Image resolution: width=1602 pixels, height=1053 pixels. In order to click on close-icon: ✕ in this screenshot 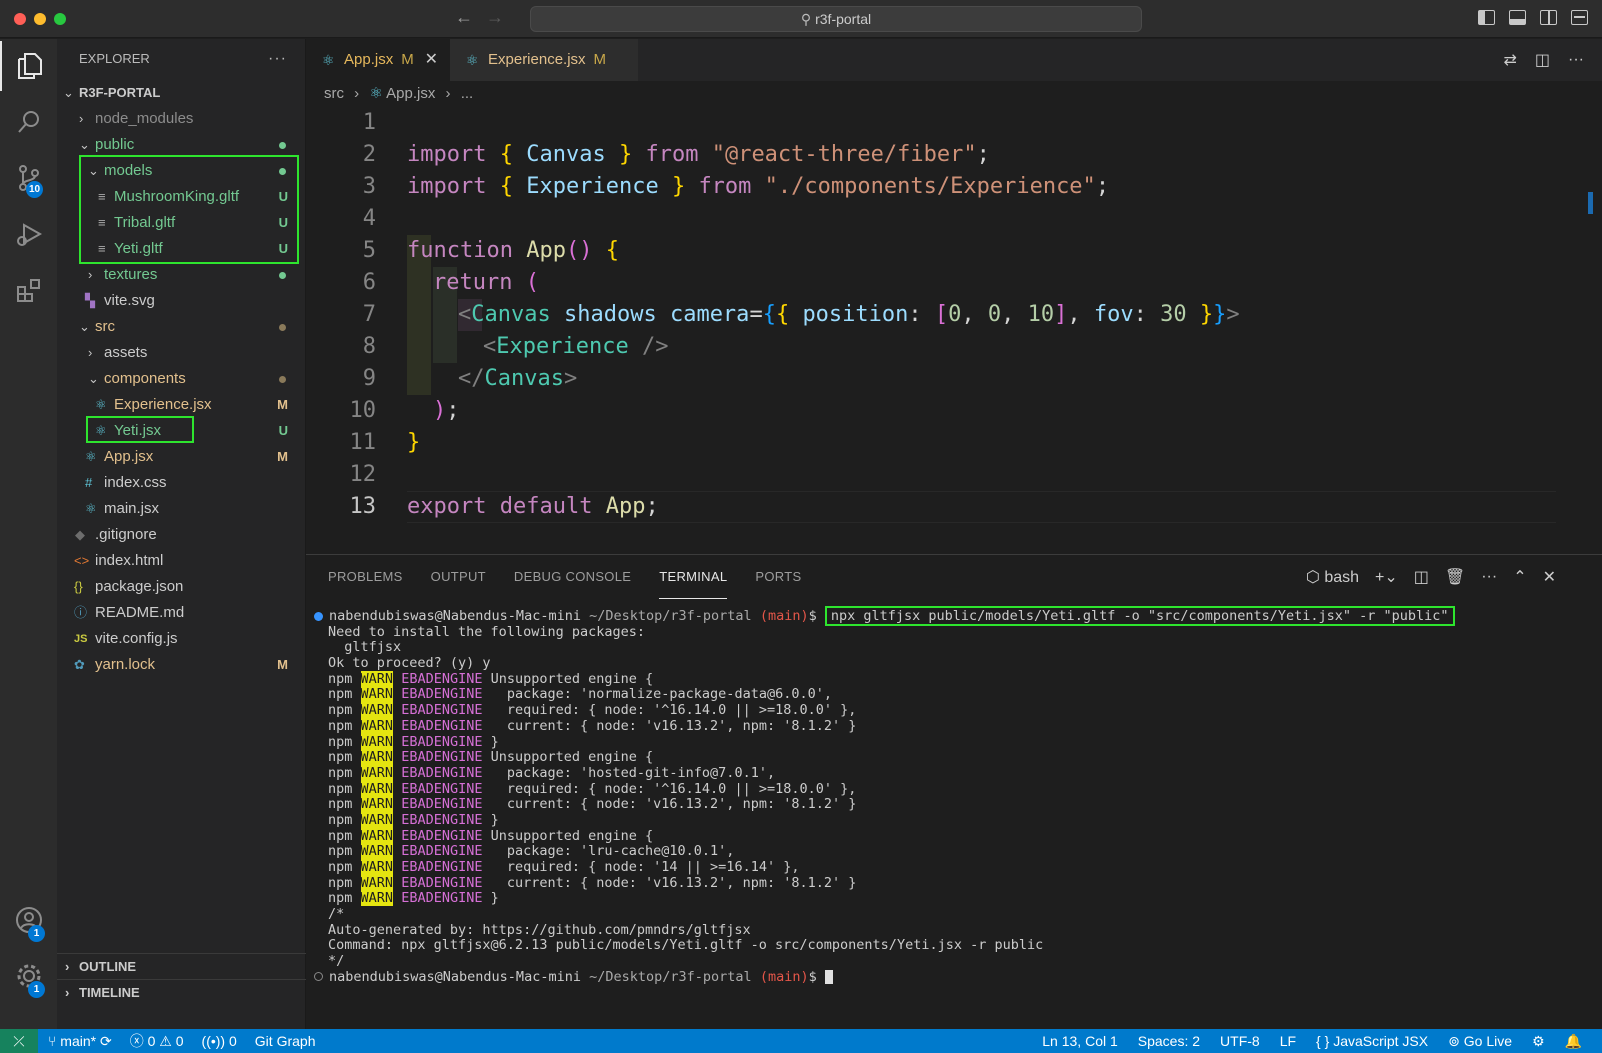, I will do `click(431, 60)`.